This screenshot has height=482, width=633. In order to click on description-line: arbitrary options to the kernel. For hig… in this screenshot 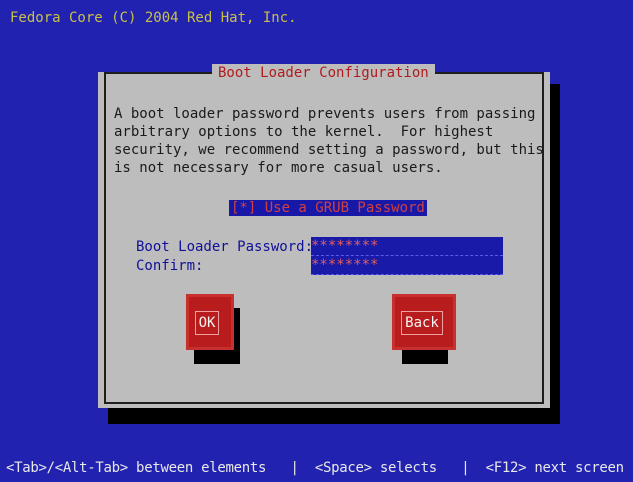, I will do `click(304, 132)`.